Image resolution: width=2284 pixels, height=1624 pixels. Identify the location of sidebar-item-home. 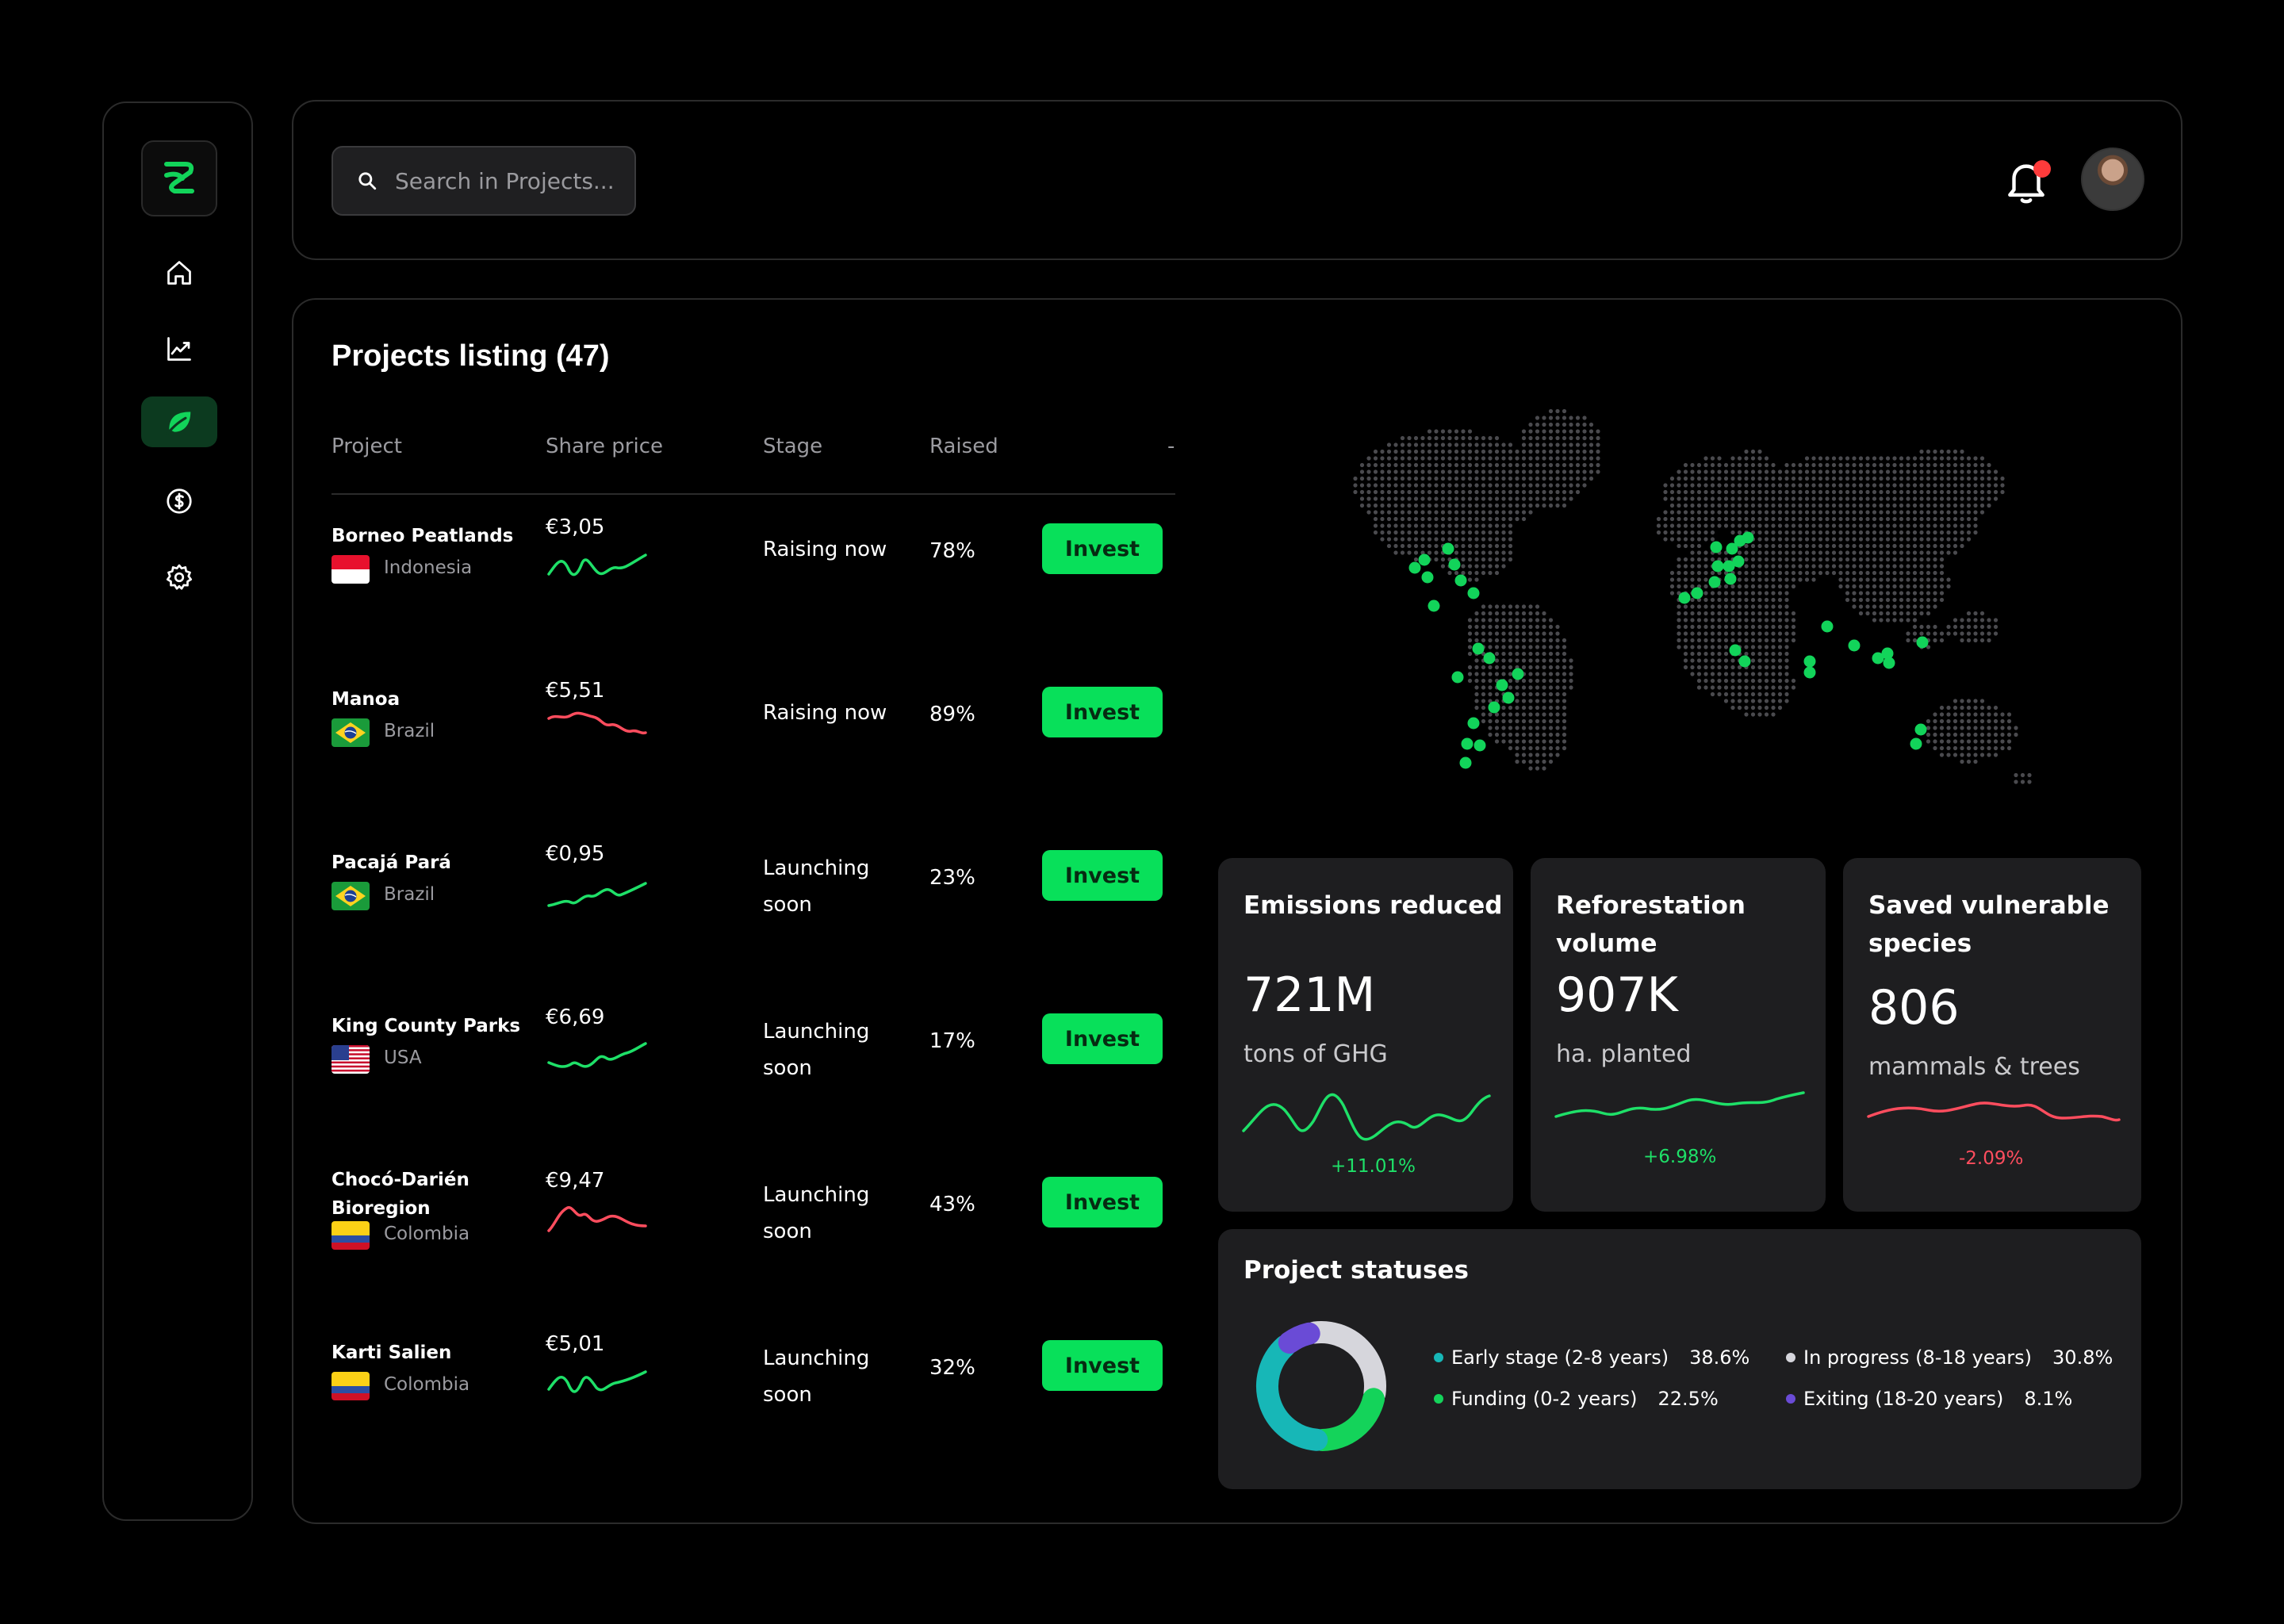
(179, 272).